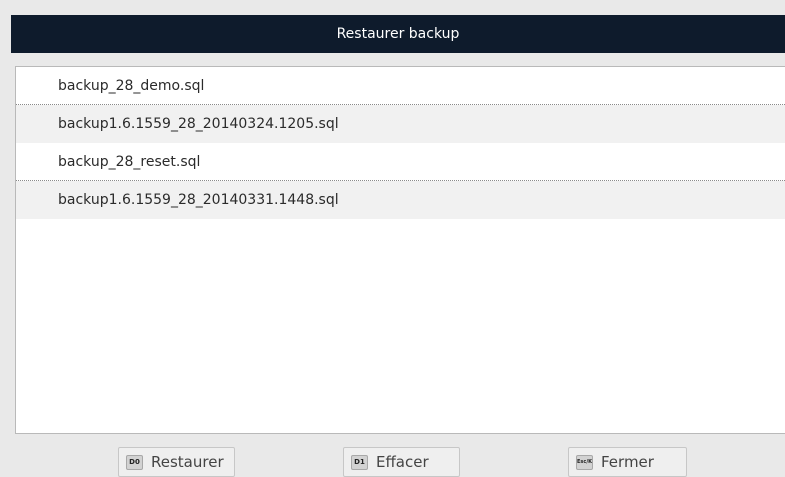  What do you see at coordinates (400, 162) in the screenshot?
I see `list-item: backup_28_reset.sql` at bounding box center [400, 162].